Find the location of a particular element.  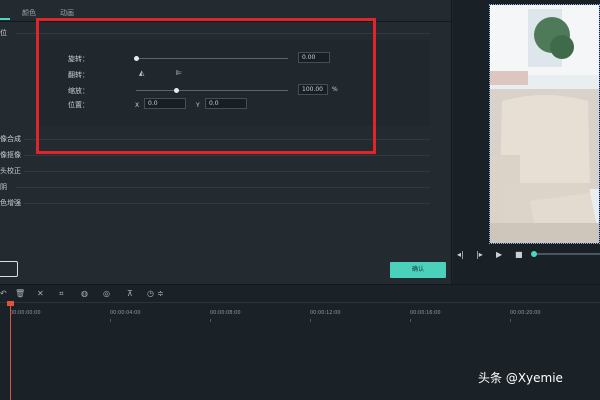

timestamp-label: 00:00:00:00 is located at coordinates (25, 313).